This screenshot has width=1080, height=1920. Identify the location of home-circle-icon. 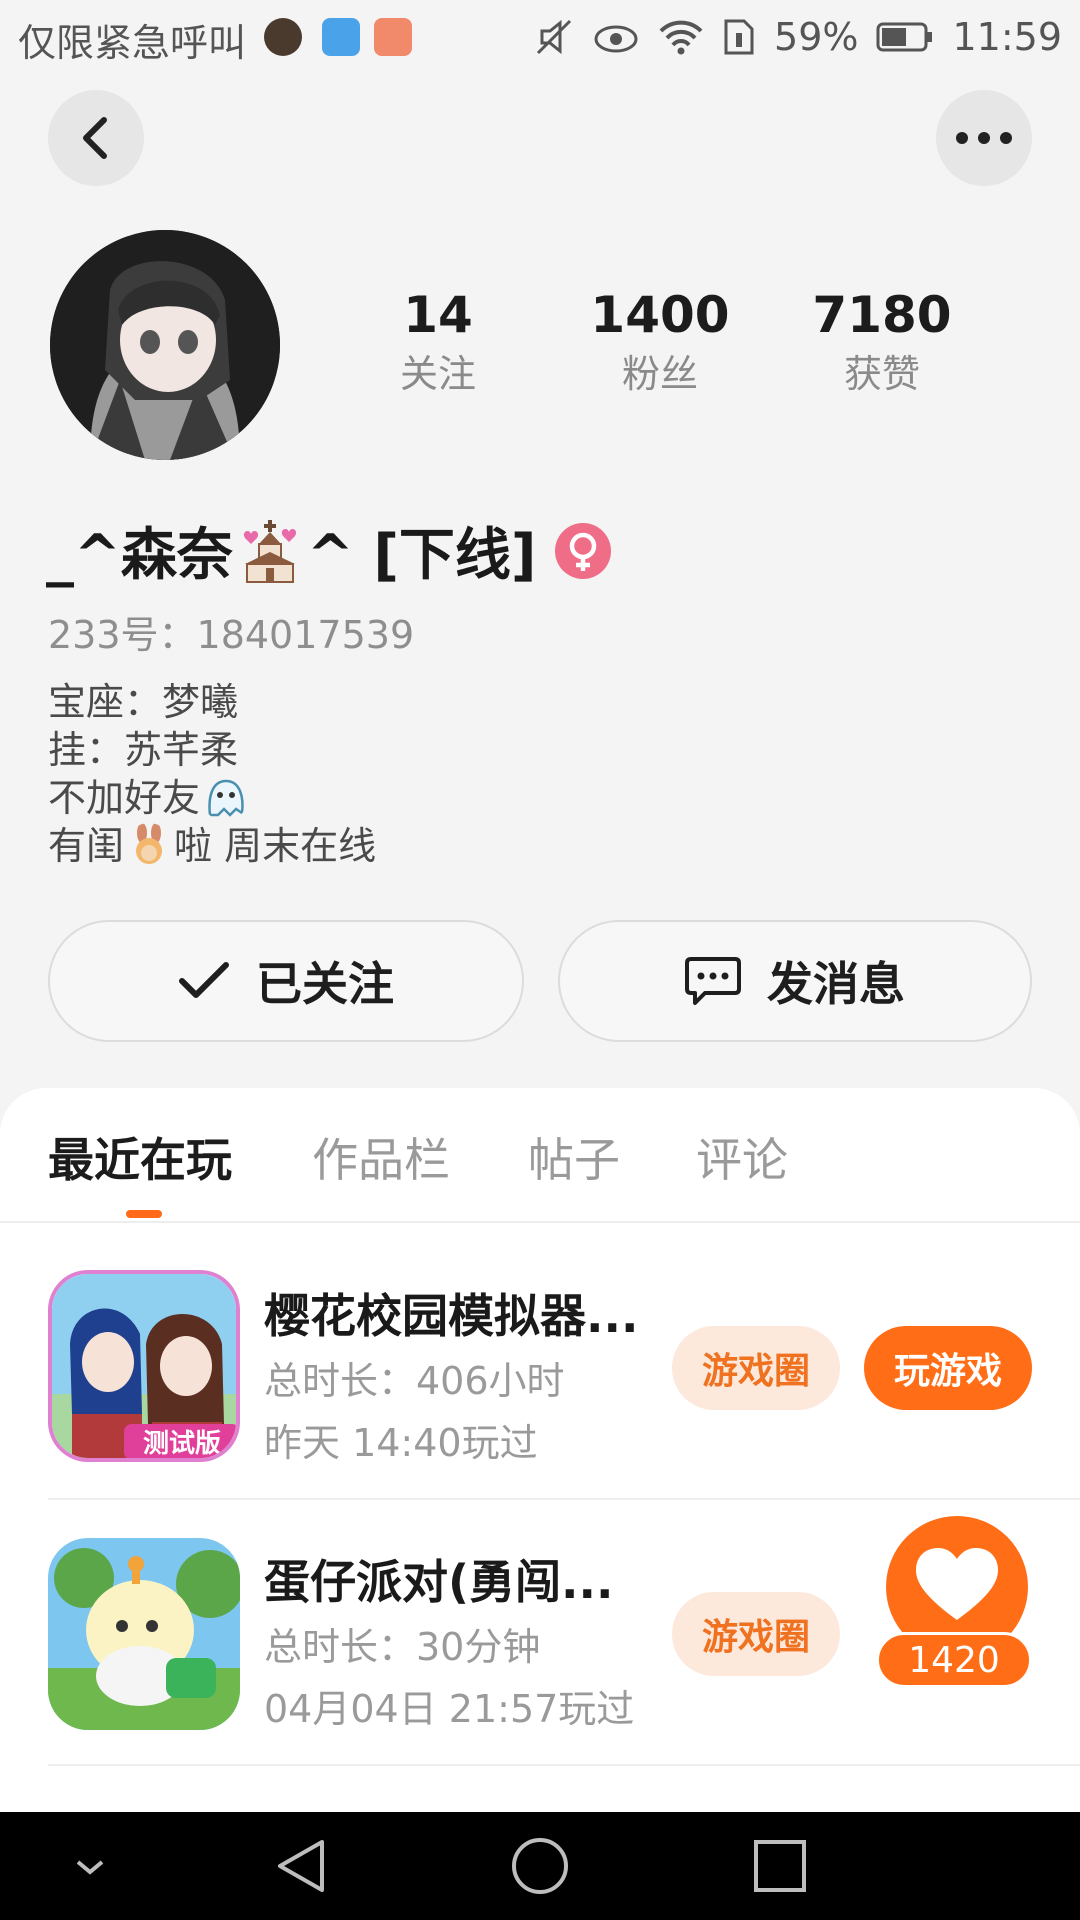
(540, 1866).